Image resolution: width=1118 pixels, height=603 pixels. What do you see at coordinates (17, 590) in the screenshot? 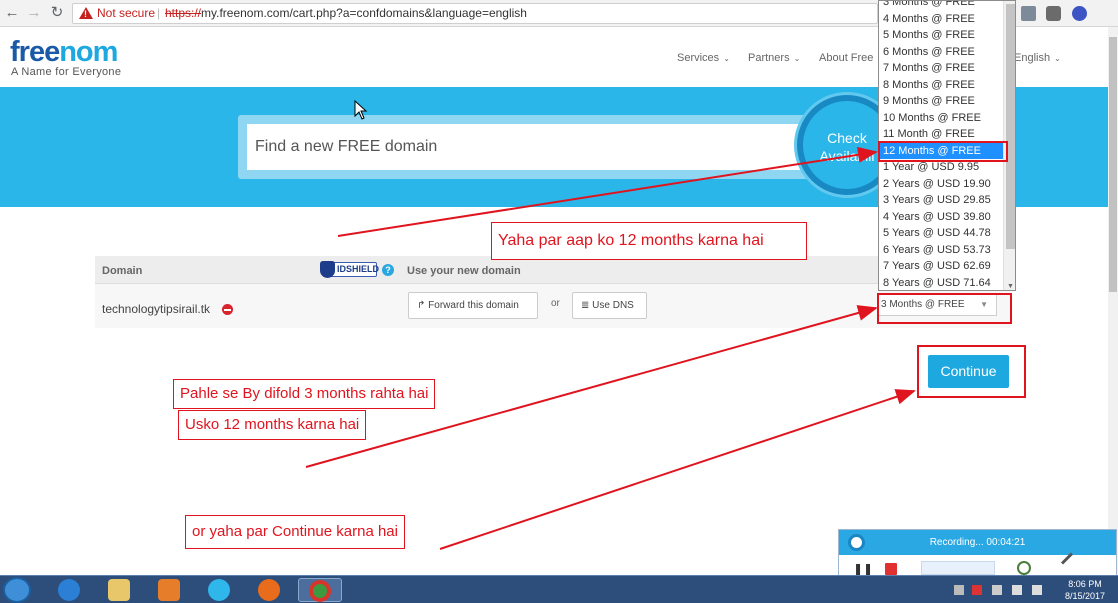
I see `start-button-icon` at bounding box center [17, 590].